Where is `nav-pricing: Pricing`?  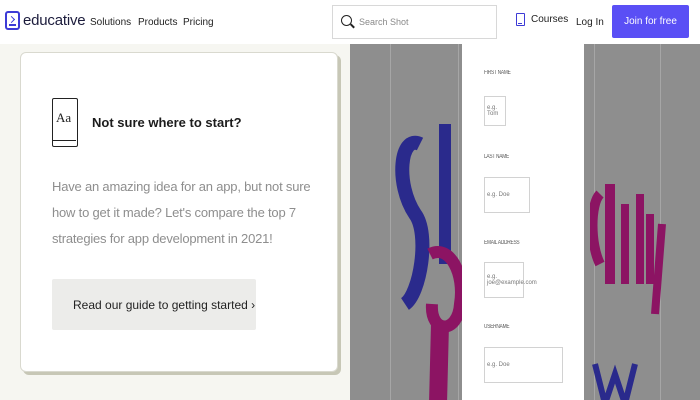 nav-pricing: Pricing is located at coordinates (198, 22).